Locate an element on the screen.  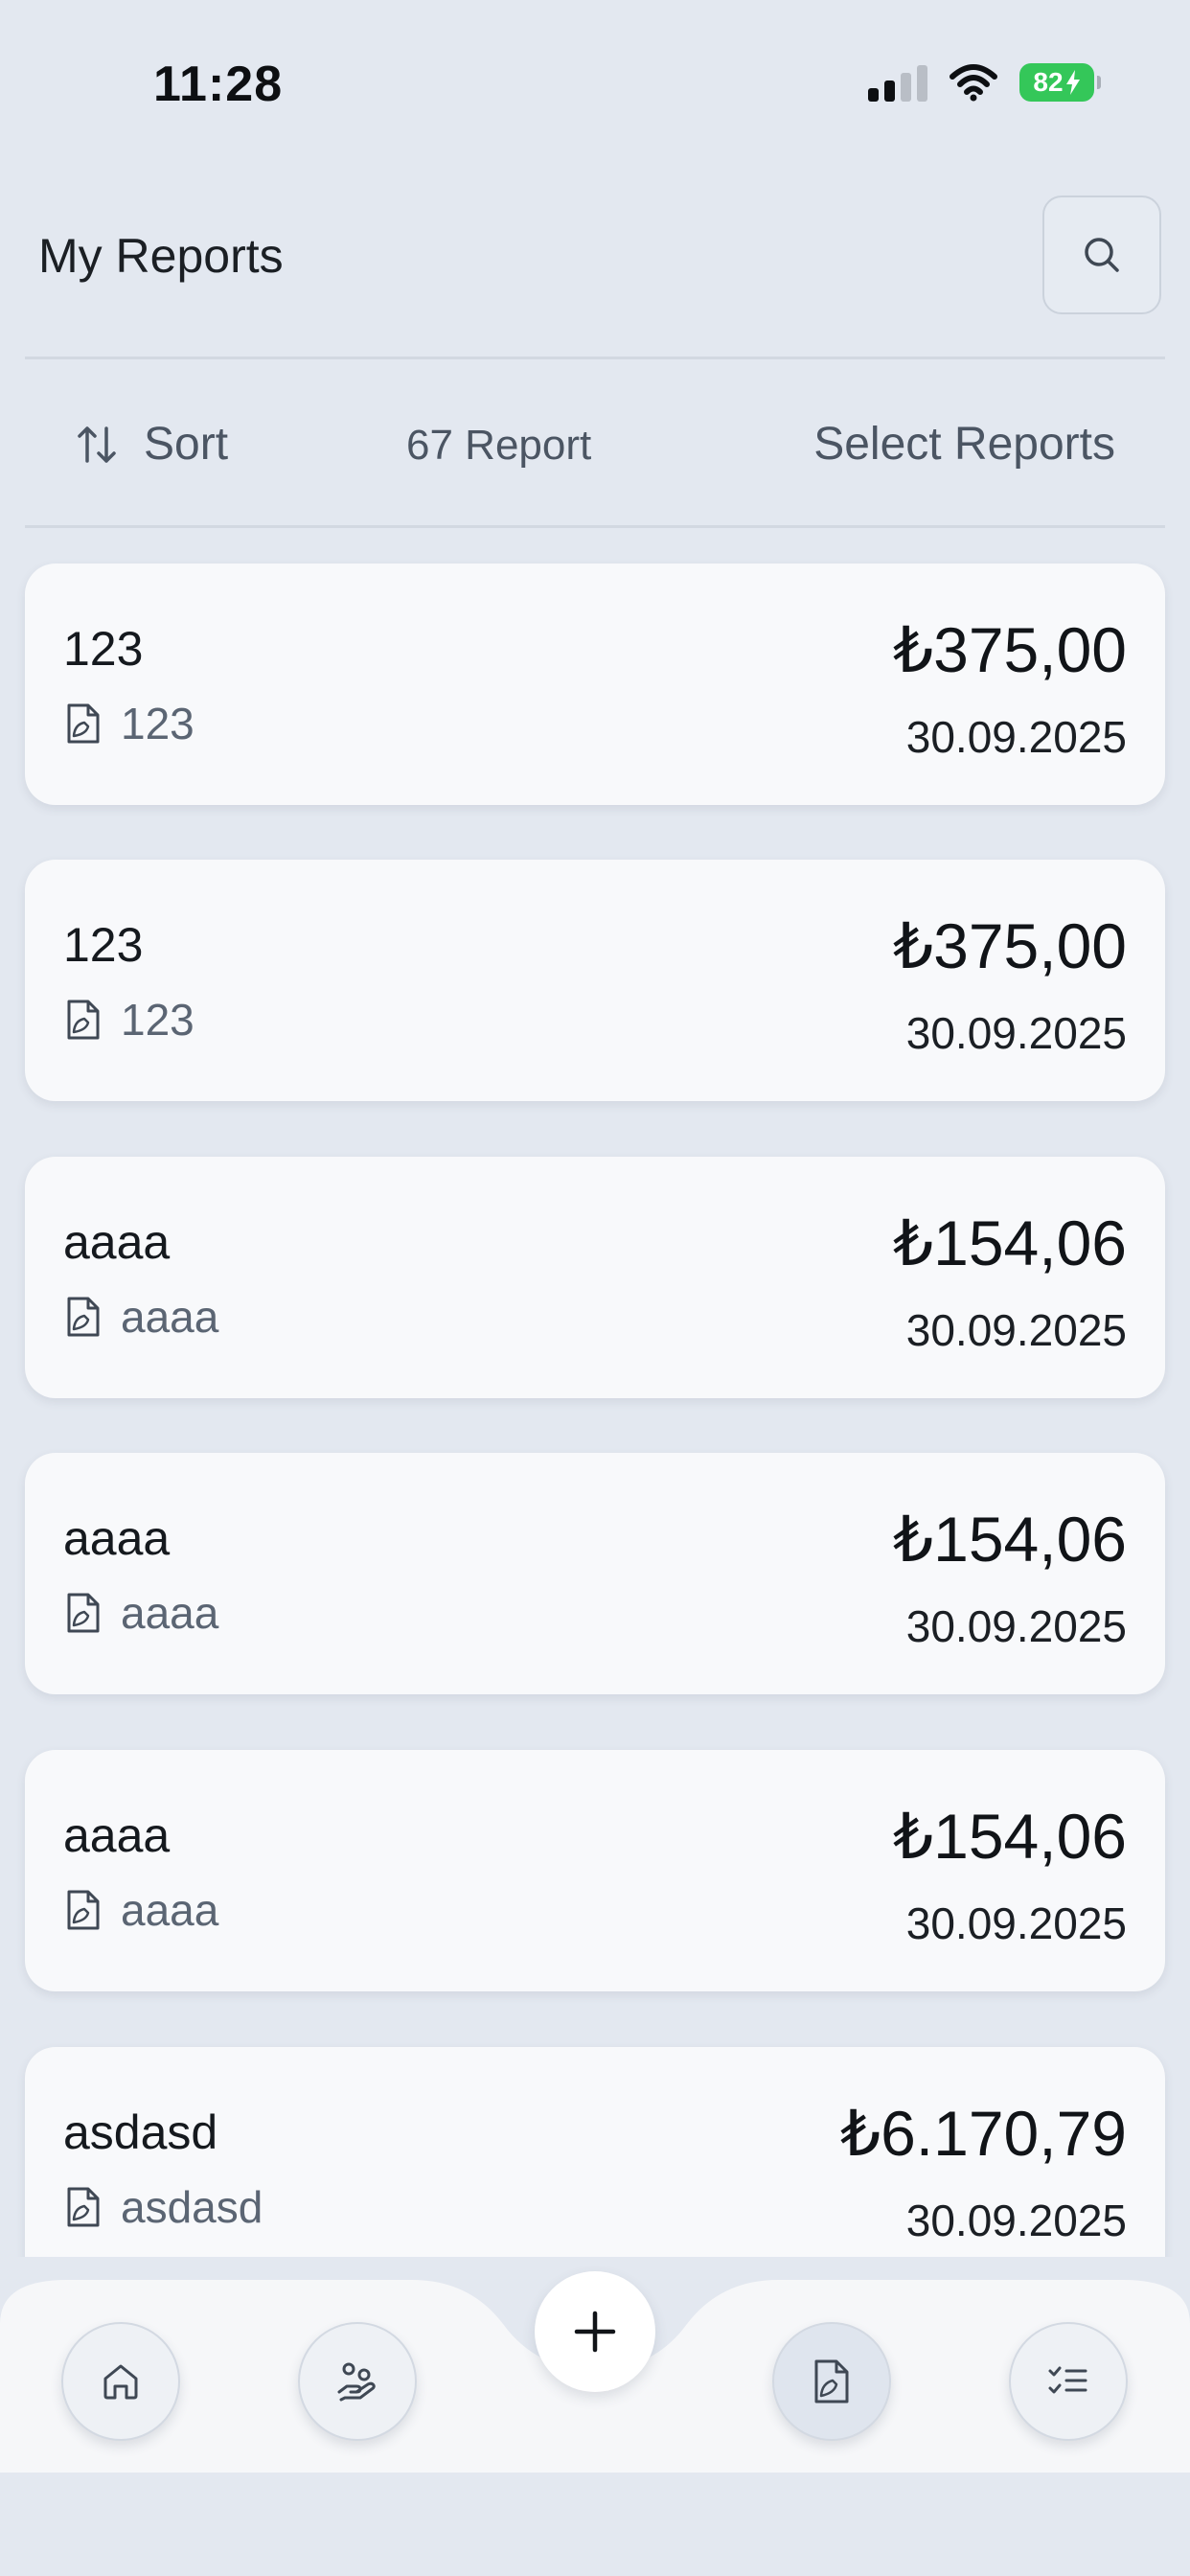
home-icon is located at coordinates (121, 2382).